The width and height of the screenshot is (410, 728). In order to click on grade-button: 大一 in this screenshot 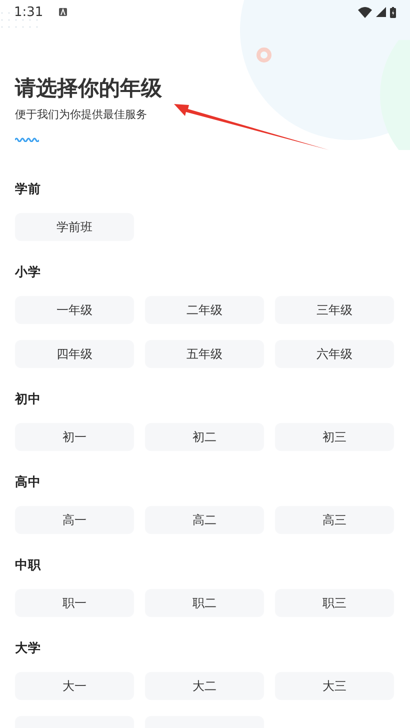, I will do `click(74, 686)`.